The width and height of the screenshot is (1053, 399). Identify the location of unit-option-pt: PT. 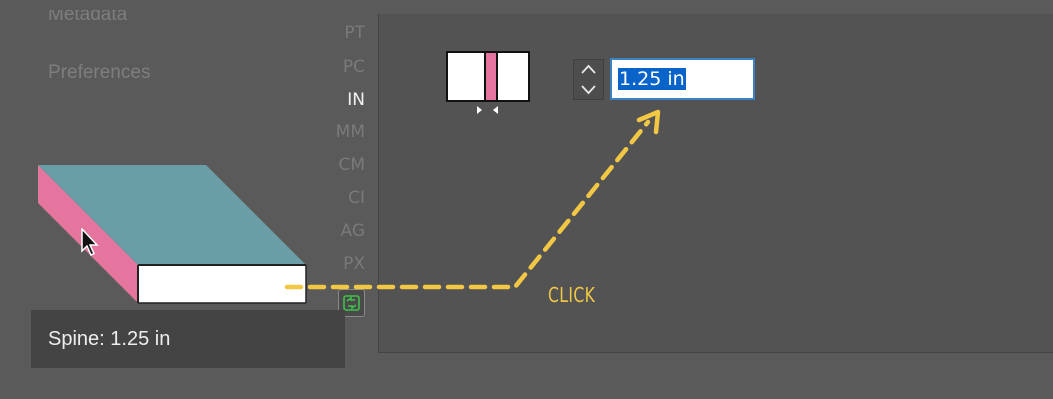
(345, 33).